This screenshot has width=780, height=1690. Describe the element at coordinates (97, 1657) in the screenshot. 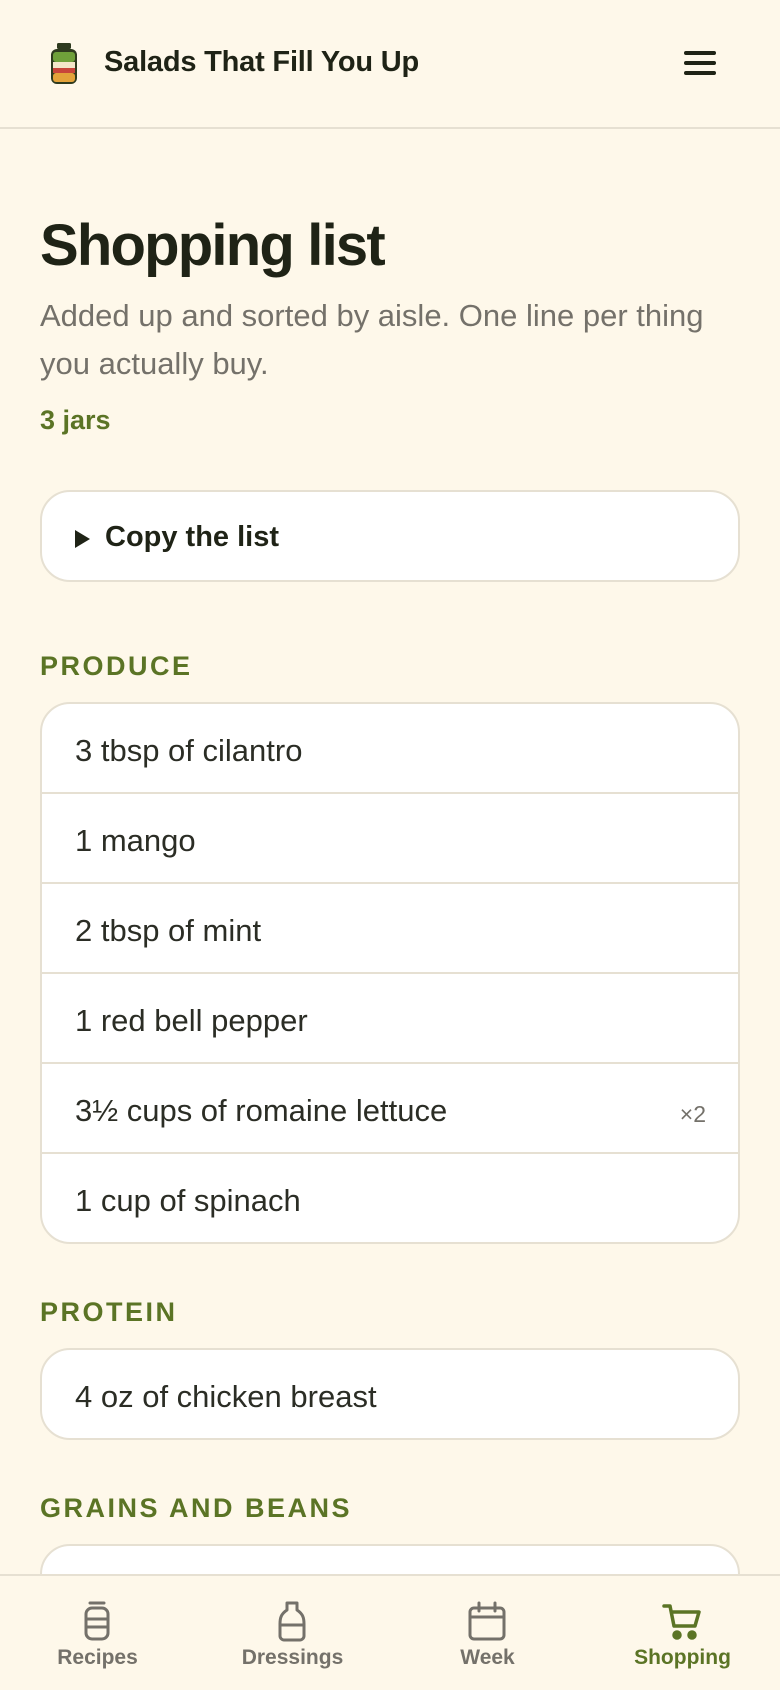

I see `nav-label-recipes: Recipes` at that location.